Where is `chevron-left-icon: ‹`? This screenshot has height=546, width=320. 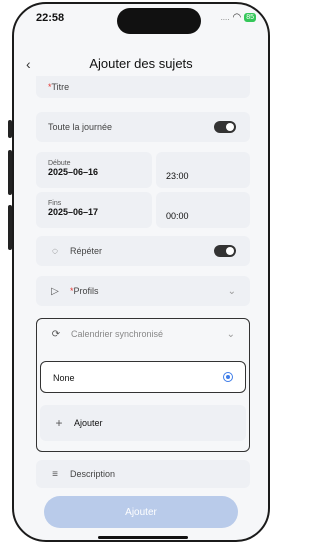
chevron-left-icon: ‹ is located at coordinates (28, 64).